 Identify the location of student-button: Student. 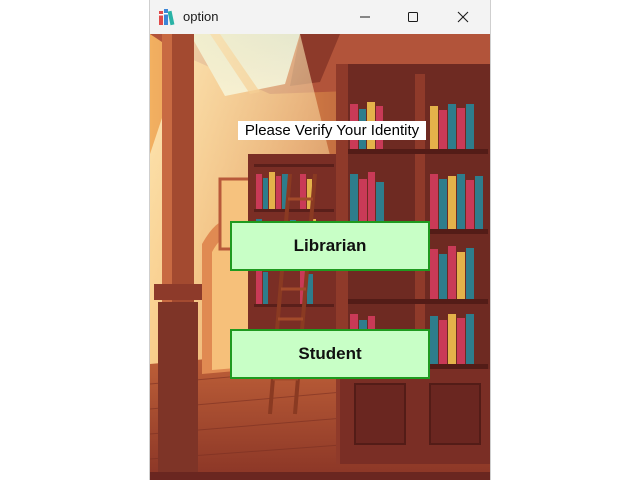
(330, 354).